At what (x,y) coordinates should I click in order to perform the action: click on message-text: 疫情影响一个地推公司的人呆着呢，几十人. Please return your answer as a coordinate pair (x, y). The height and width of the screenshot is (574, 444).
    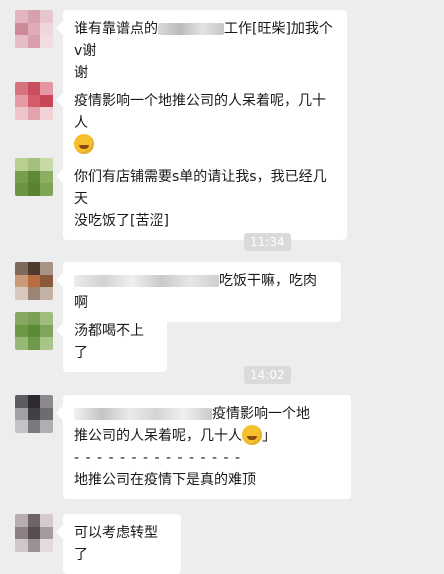
    Looking at the image, I should click on (200, 112).